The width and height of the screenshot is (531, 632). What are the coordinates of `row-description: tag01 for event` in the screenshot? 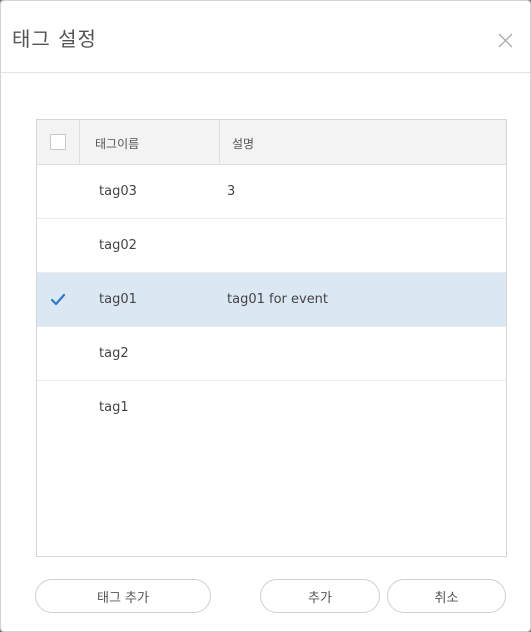 It's located at (278, 299).